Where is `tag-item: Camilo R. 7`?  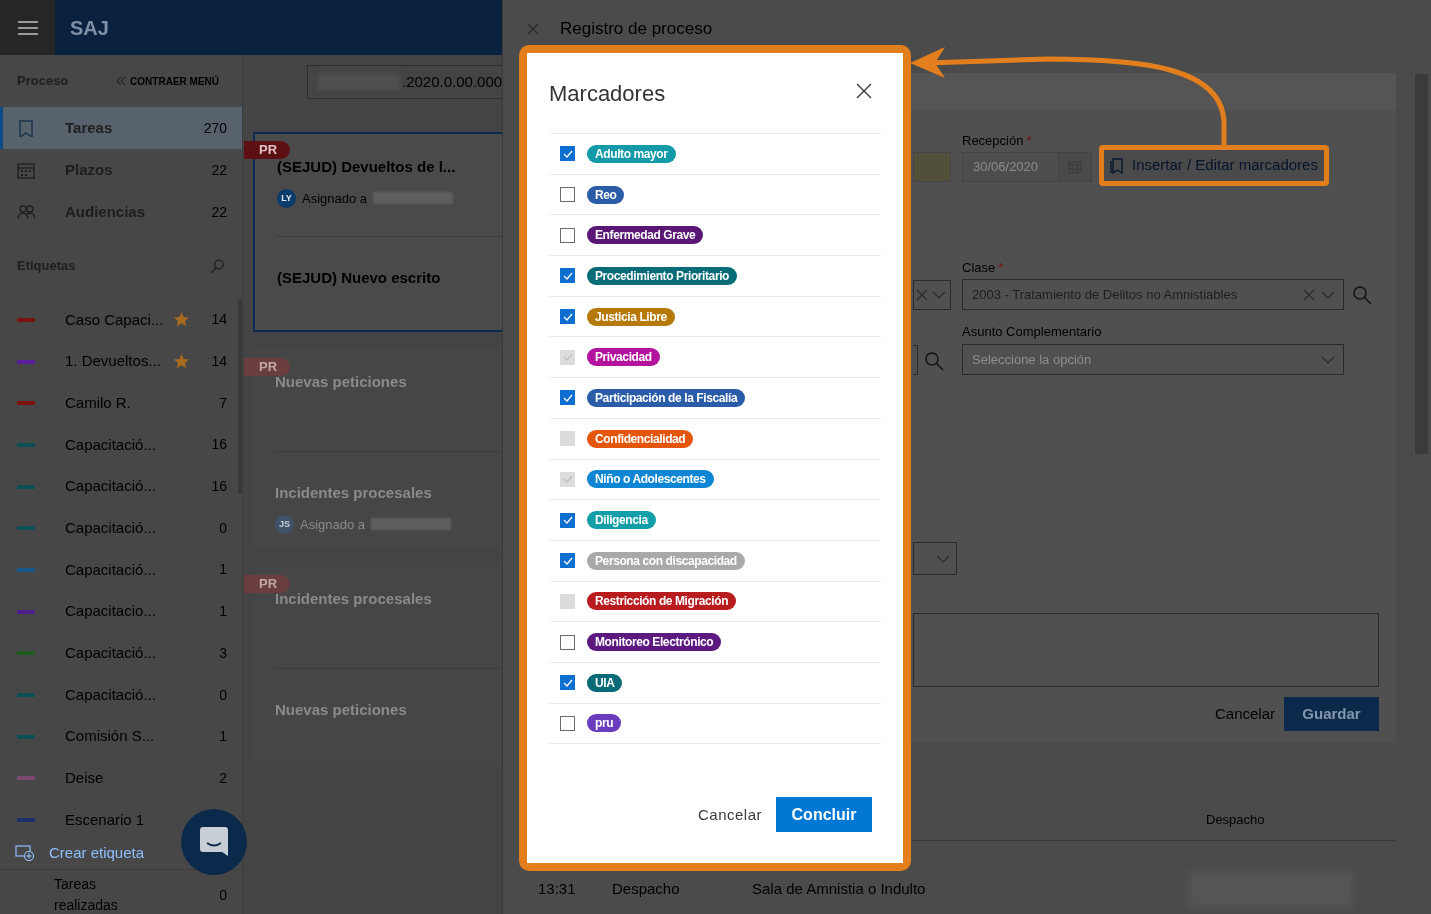
tag-item: Camilo R. 7 is located at coordinates (121, 403).